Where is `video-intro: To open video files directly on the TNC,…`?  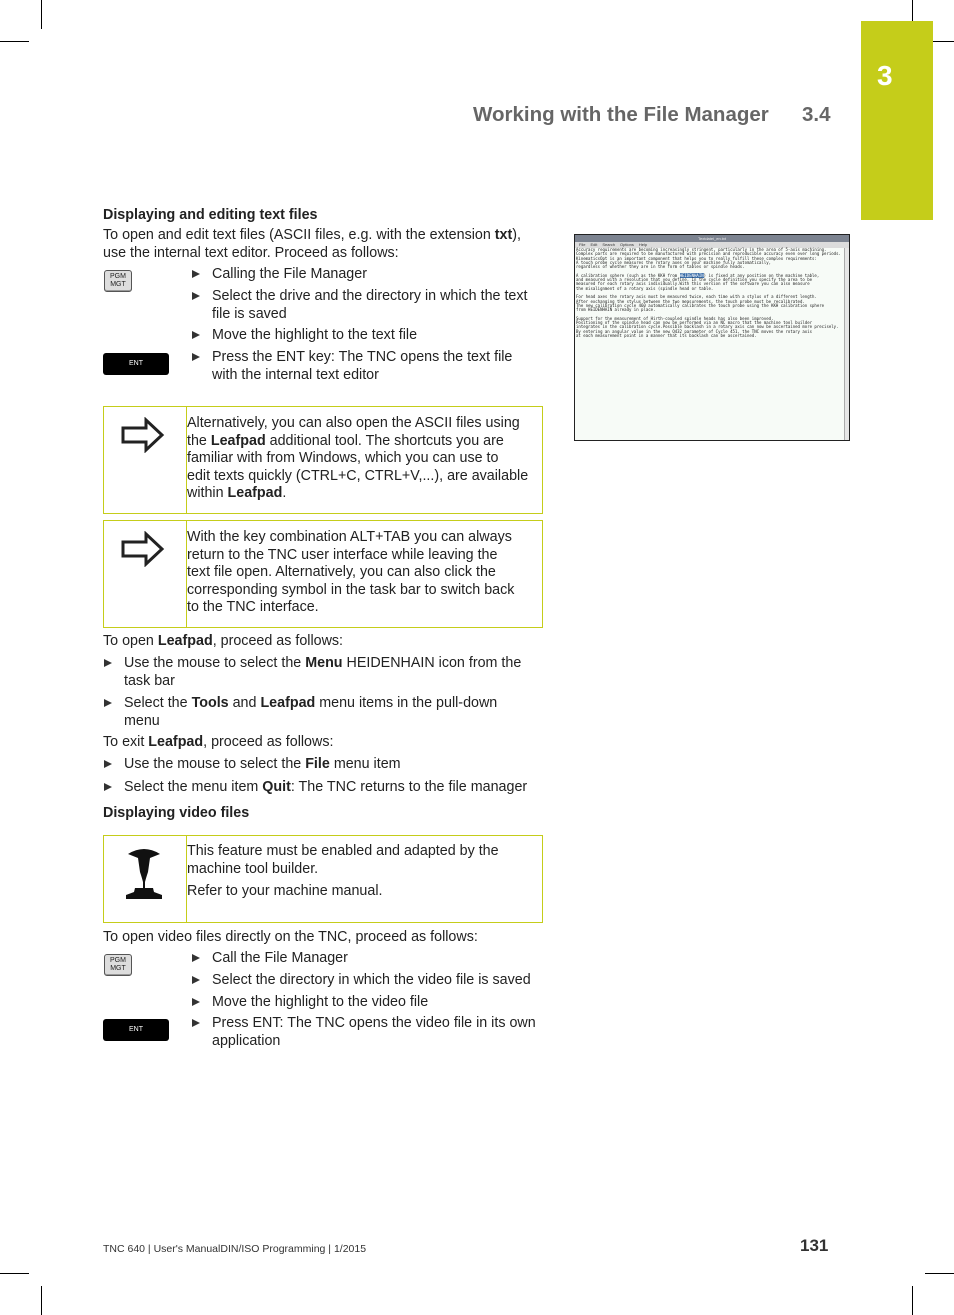 video-intro: To open video files directly on the TNC,… is located at coordinates (290, 937).